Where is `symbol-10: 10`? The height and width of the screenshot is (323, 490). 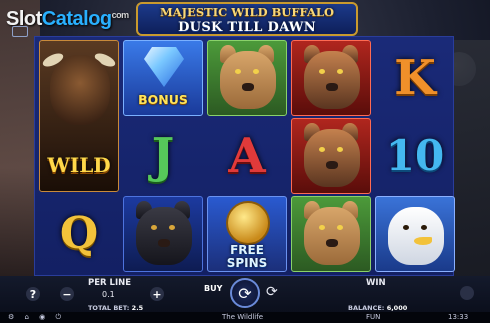 symbol-10: 10 is located at coordinates (415, 155).